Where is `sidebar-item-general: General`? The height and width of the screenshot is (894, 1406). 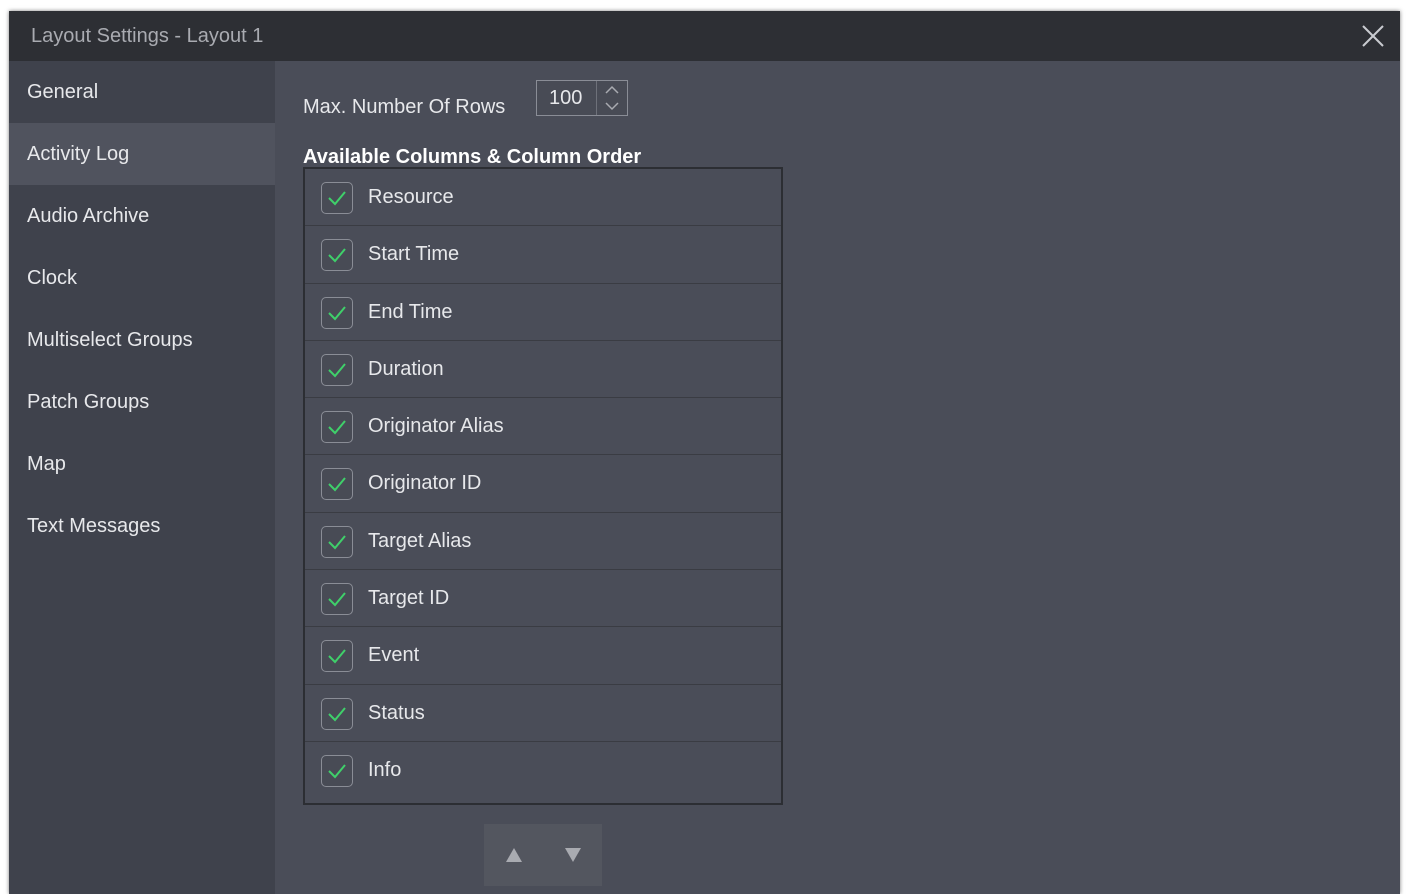
sidebar-item-general: General is located at coordinates (142, 92).